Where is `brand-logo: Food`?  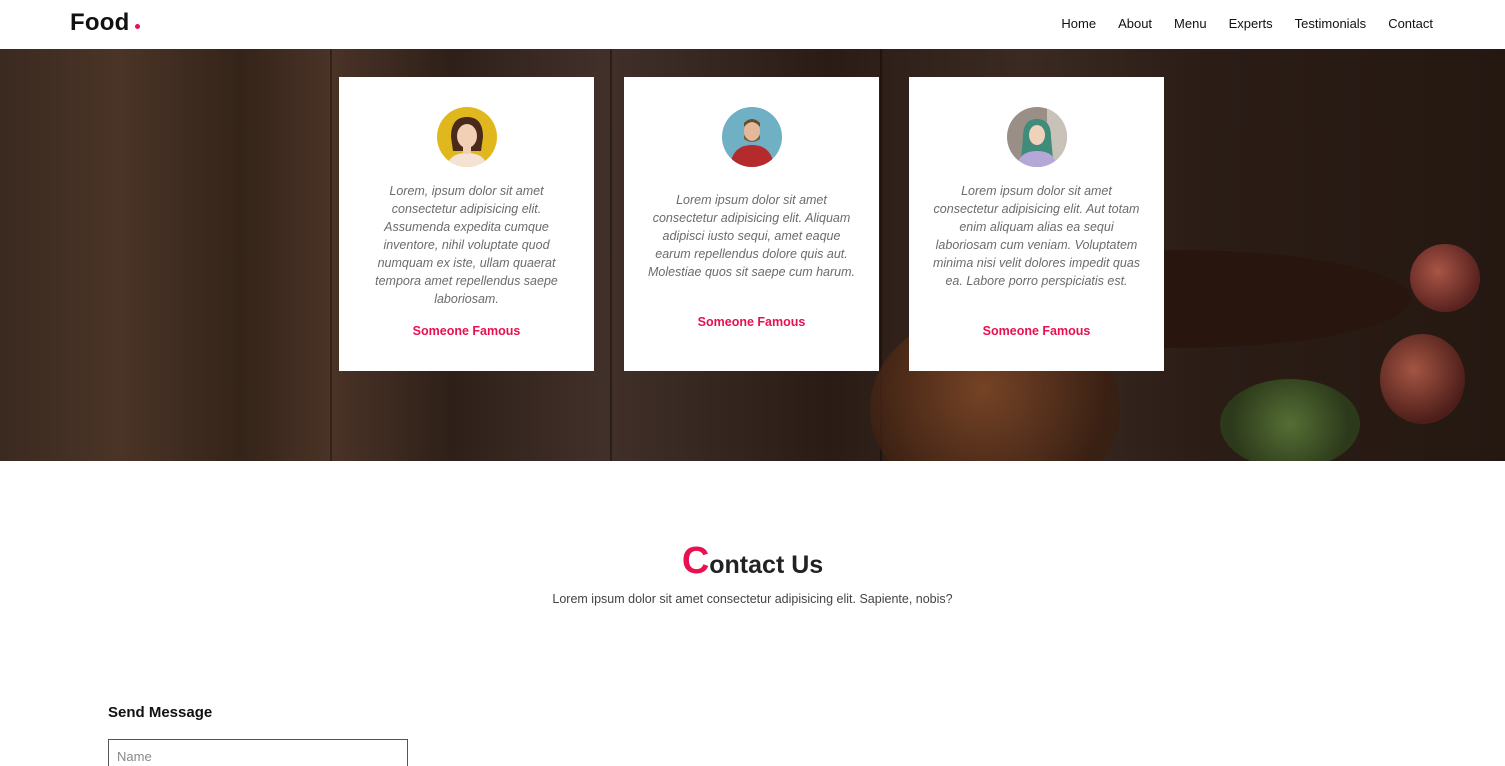 brand-logo: Food is located at coordinates (105, 23).